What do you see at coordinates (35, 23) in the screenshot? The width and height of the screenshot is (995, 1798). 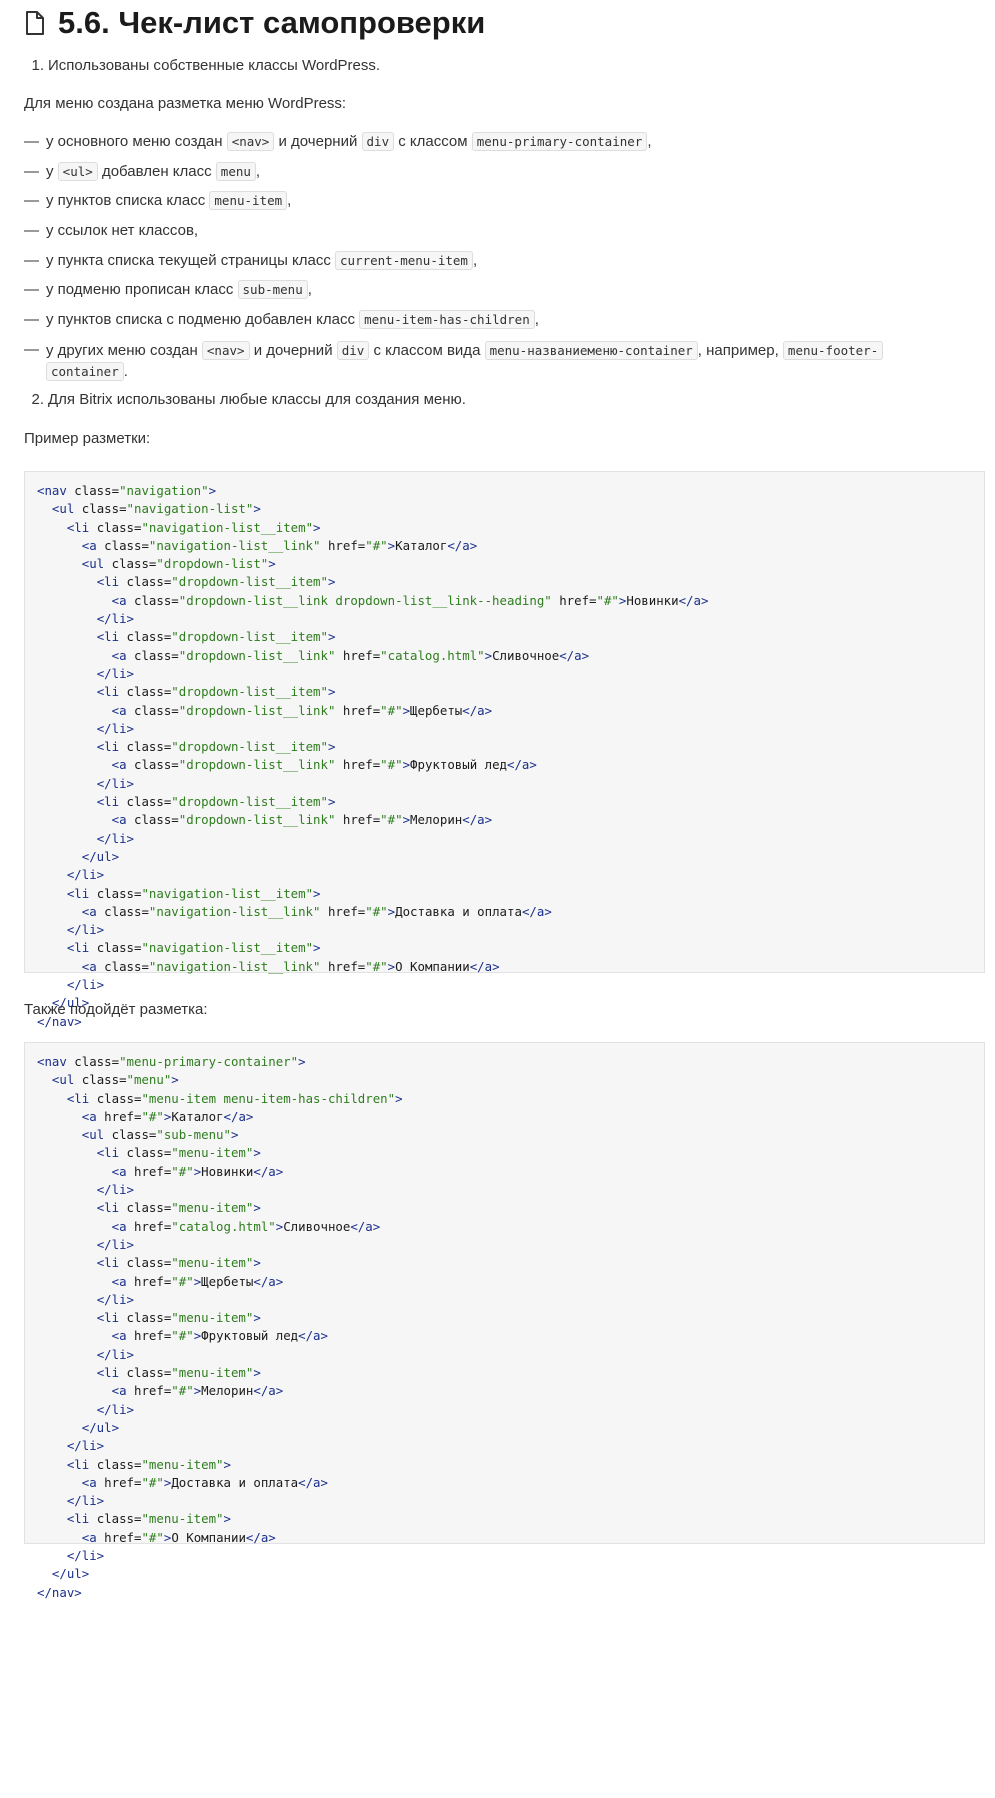 I see `document-icon` at bounding box center [35, 23].